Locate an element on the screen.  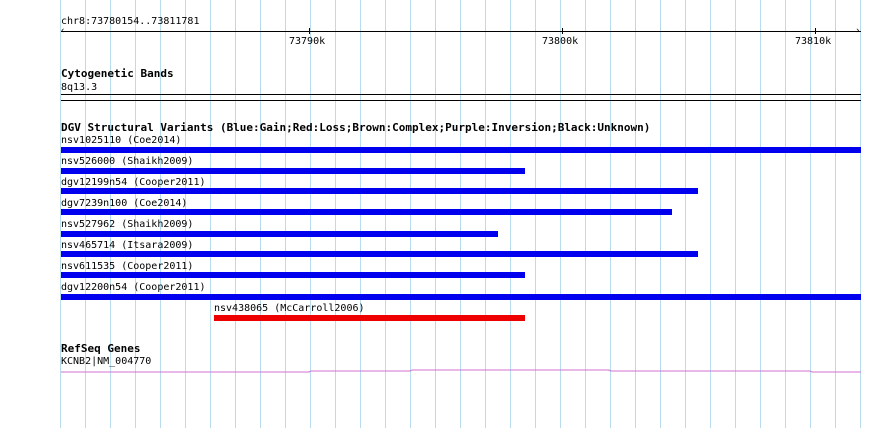
cytoband-line-bottom is located at coordinates (461, 100).